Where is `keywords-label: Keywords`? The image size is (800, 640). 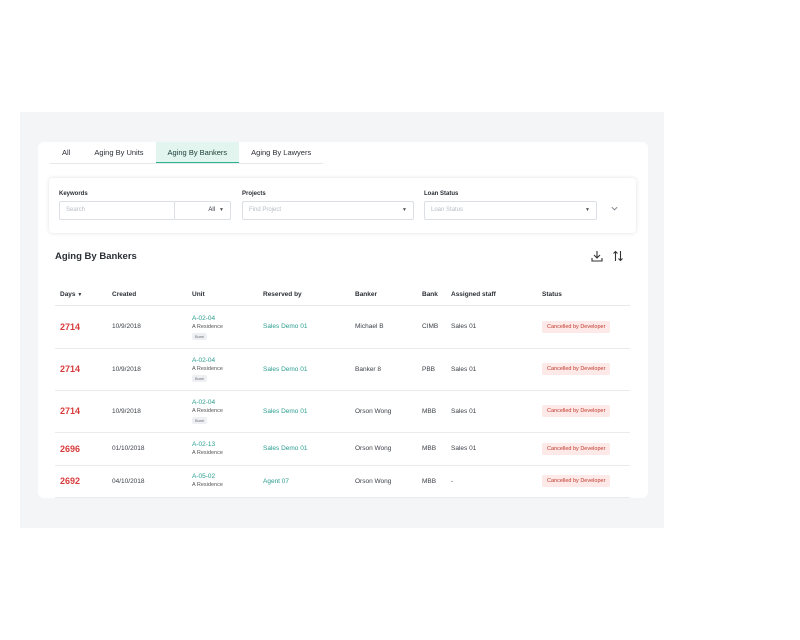
keywords-label: Keywords is located at coordinates (73, 194).